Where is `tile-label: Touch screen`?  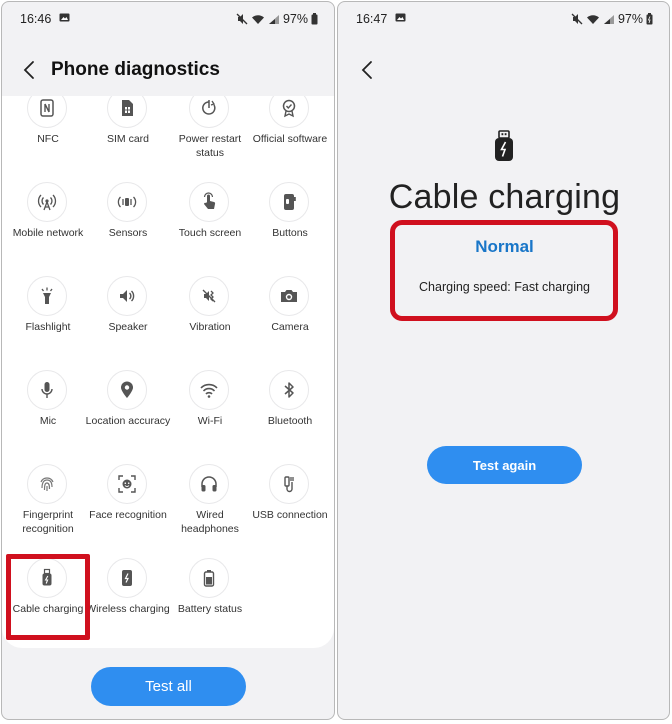
tile-label: Touch screen is located at coordinates (210, 233).